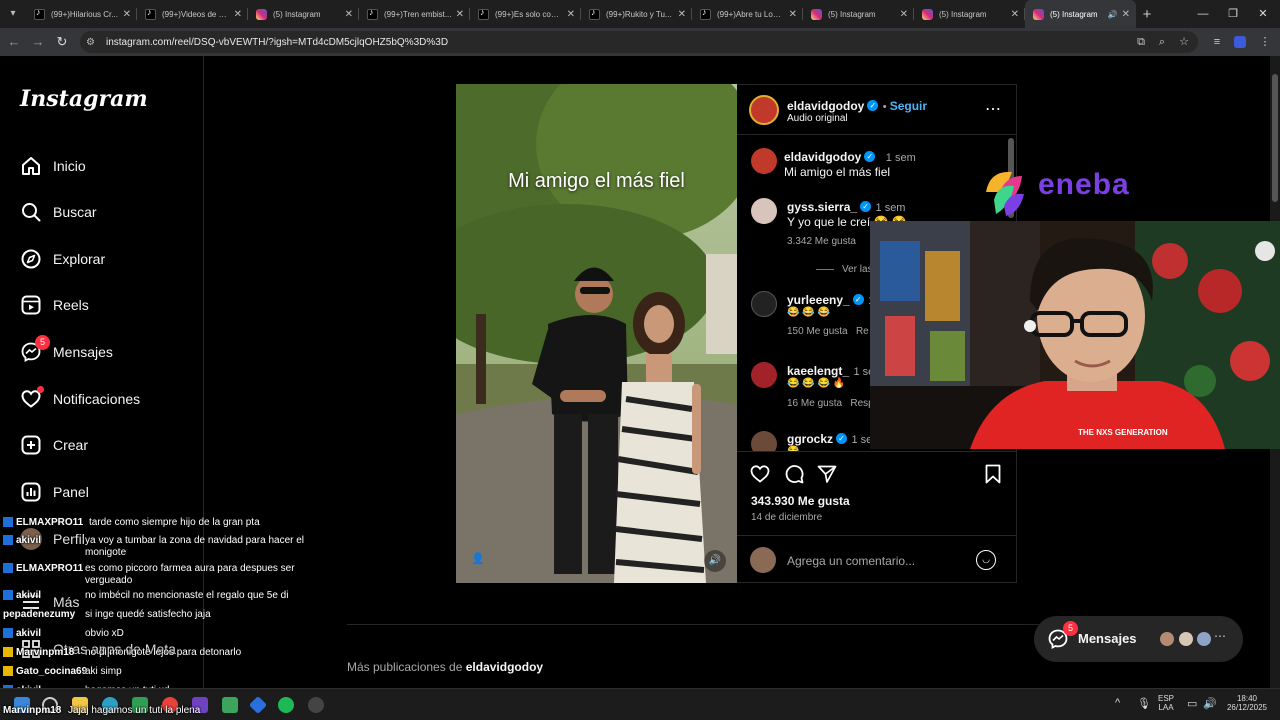 The height and width of the screenshot is (720, 1280). What do you see at coordinates (14, 41) in the screenshot?
I see `back-icon: ←` at bounding box center [14, 41].